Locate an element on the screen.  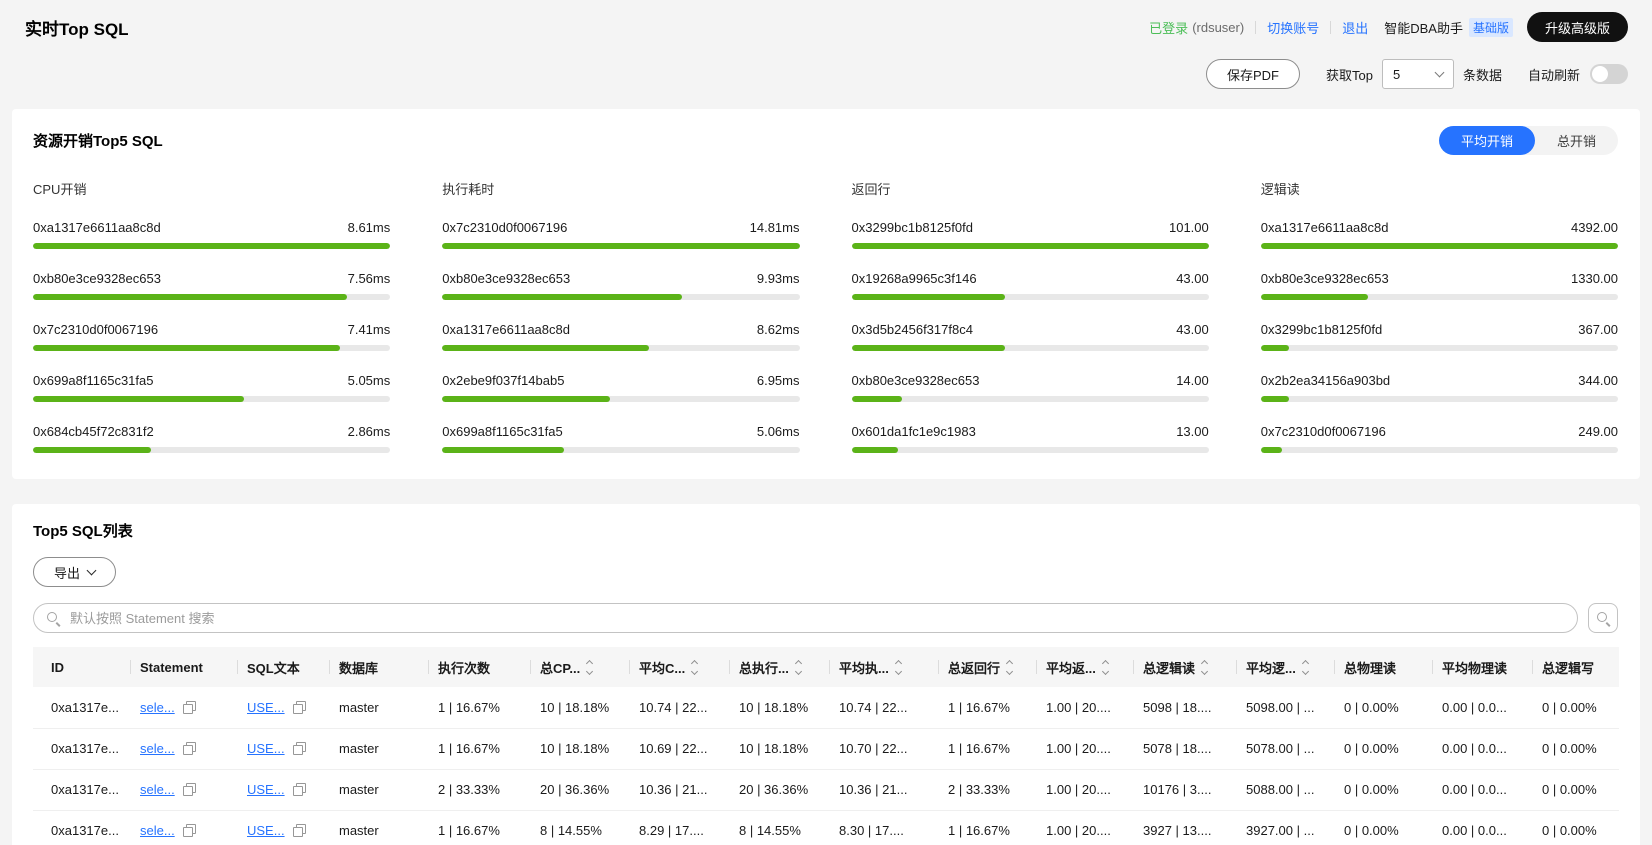
sql-id: 0x3d5b2456f317f8c4 is located at coordinates (912, 329).